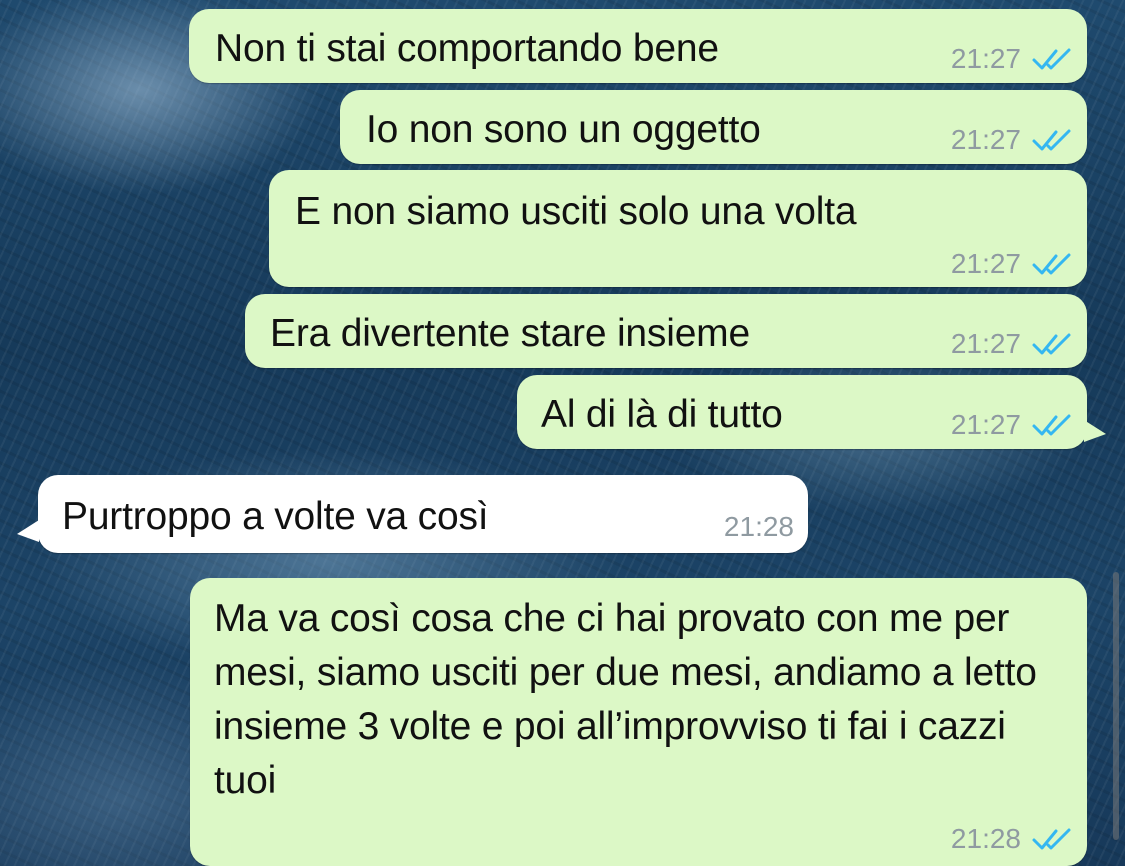 The width and height of the screenshot is (1125, 866). I want to click on message-text: Io non sono un oggetto, so click(563, 129).